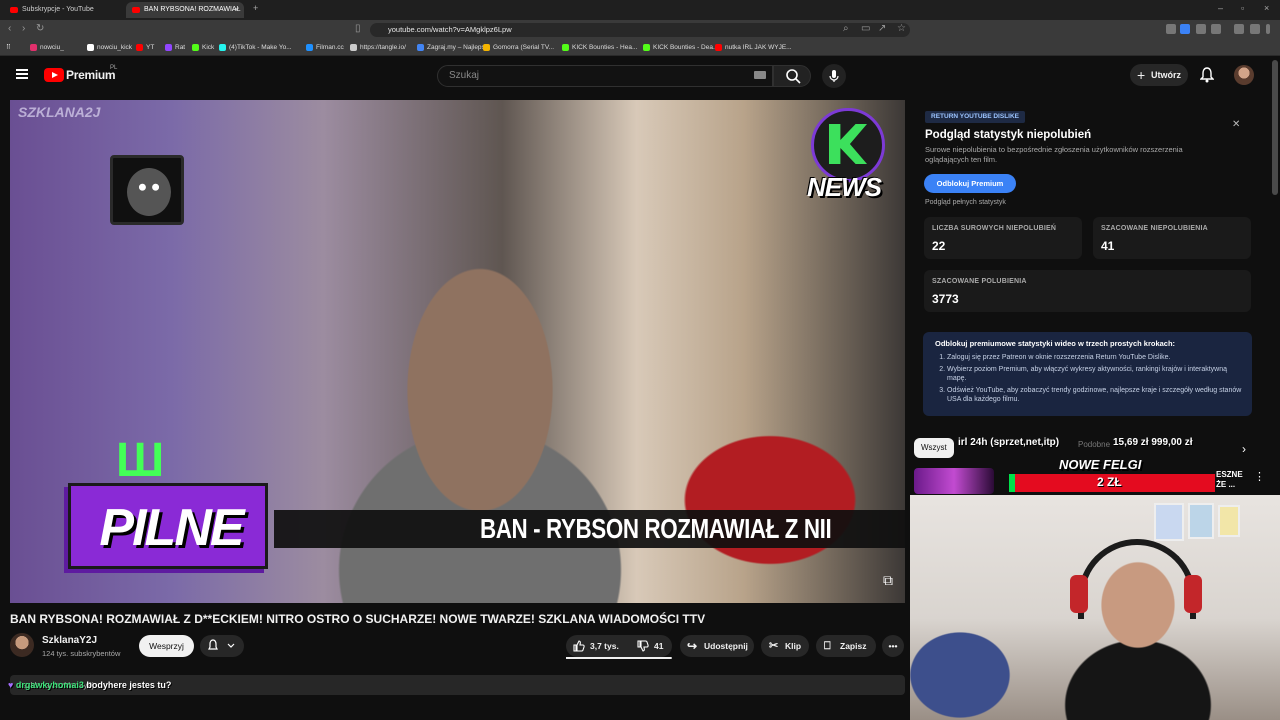 The image size is (1280, 720). I want to click on bookmark-item: nowciu_, so click(47, 47).